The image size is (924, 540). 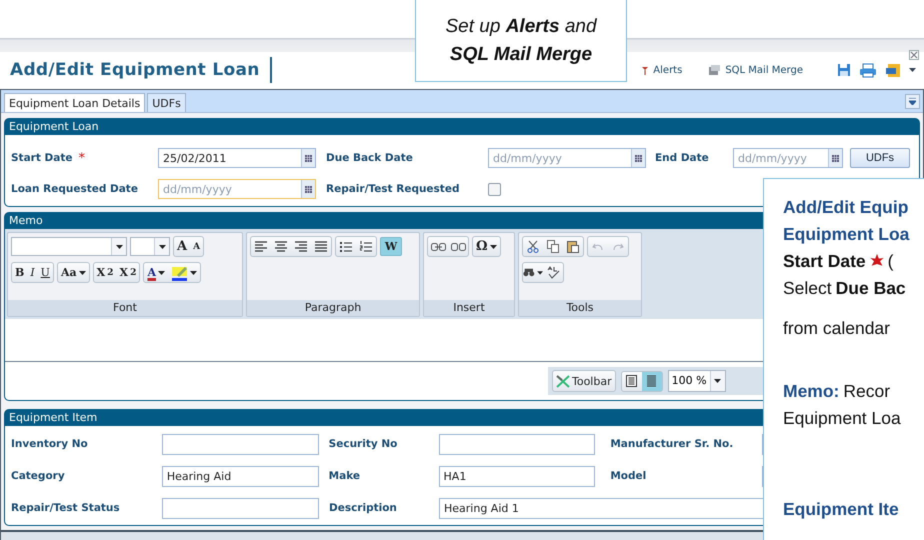 What do you see at coordinates (462, 126) in the screenshot?
I see `section-header: Equipment Loan` at bounding box center [462, 126].